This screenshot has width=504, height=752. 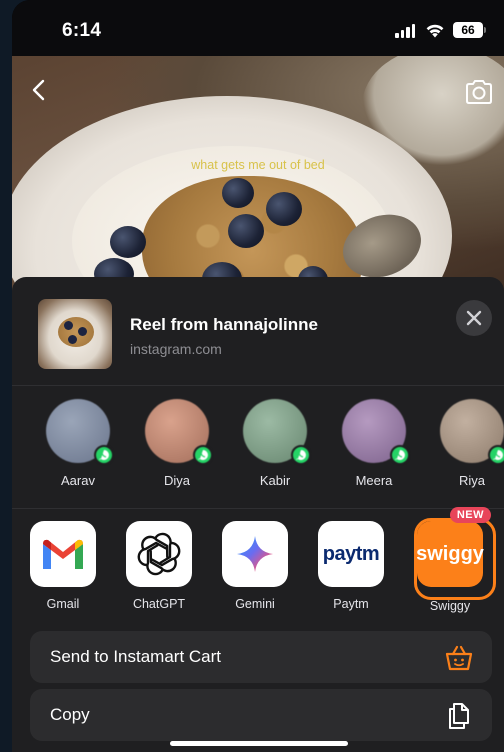 What do you see at coordinates (471, 480) in the screenshot?
I see `contact-name: Riya` at bounding box center [471, 480].